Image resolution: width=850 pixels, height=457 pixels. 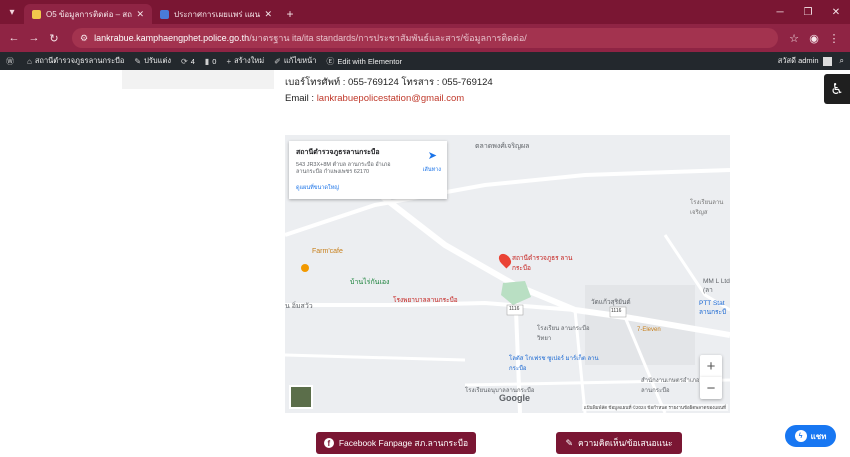 What do you see at coordinates (327, 251) in the screenshot?
I see `map-label-farmcafe: Farm'cafe` at bounding box center [327, 251].